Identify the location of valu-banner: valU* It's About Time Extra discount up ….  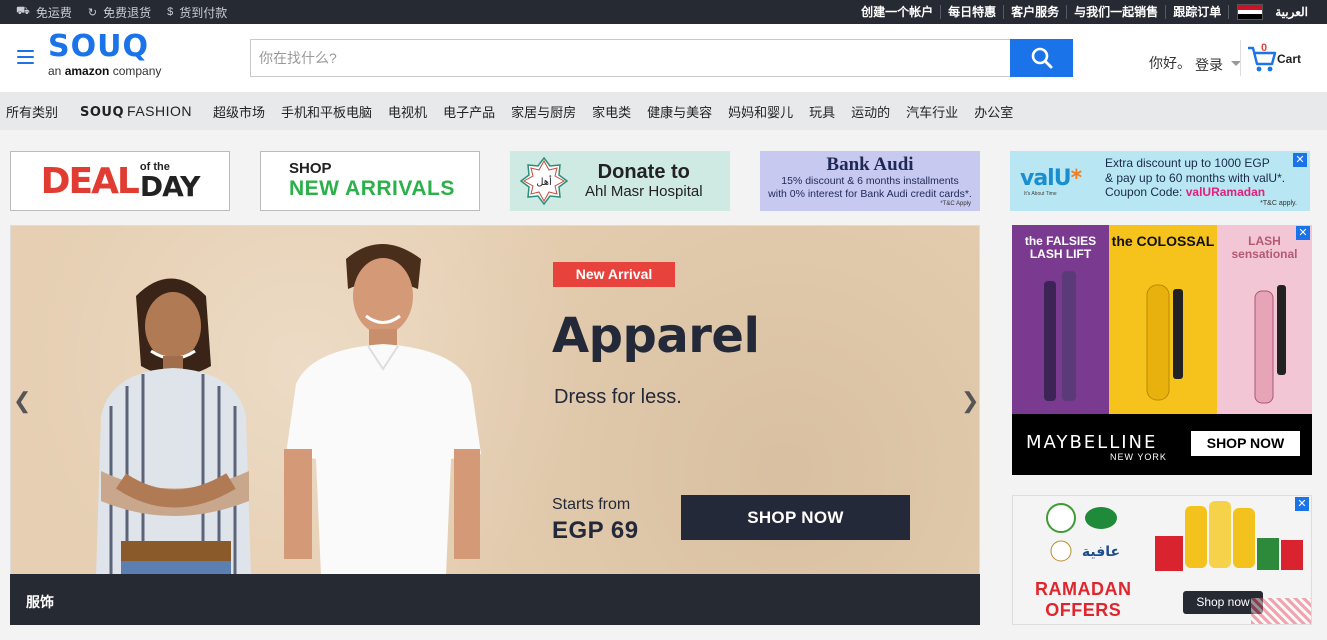
(1160, 181).